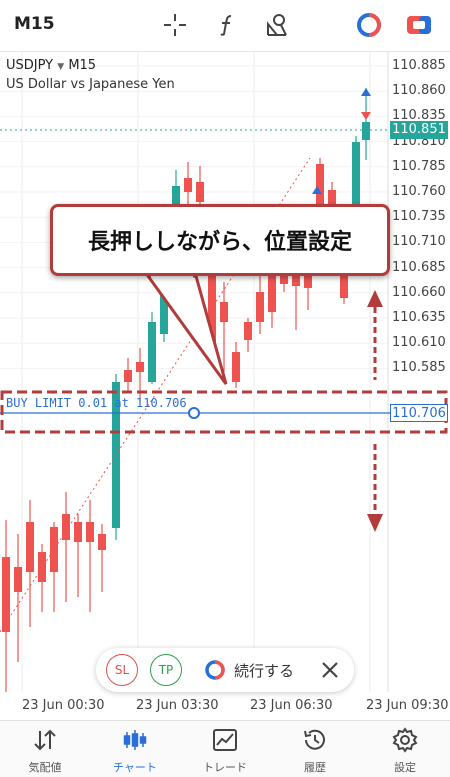 Image resolution: width=450 pixels, height=777 pixels. What do you see at coordinates (194, 413) in the screenshot?
I see `order-drag-handle` at bounding box center [194, 413].